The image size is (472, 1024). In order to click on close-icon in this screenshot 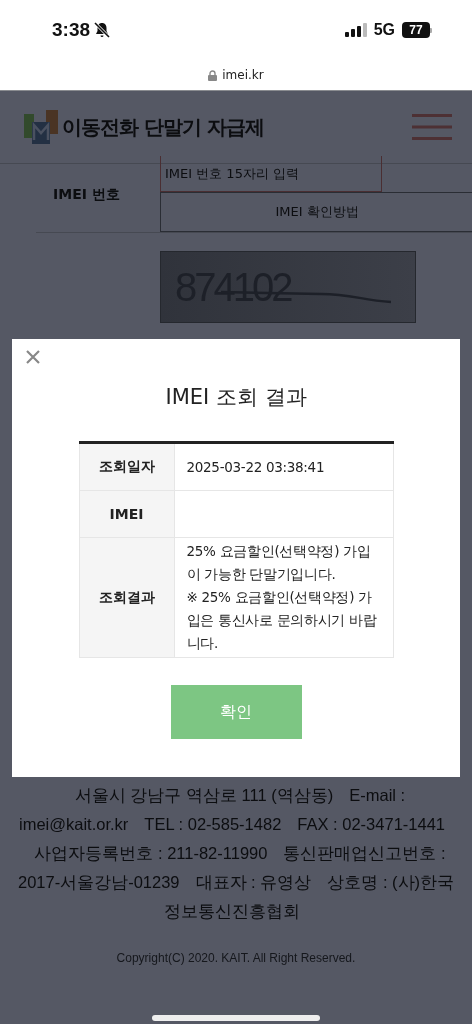, I will do `click(33, 357)`.